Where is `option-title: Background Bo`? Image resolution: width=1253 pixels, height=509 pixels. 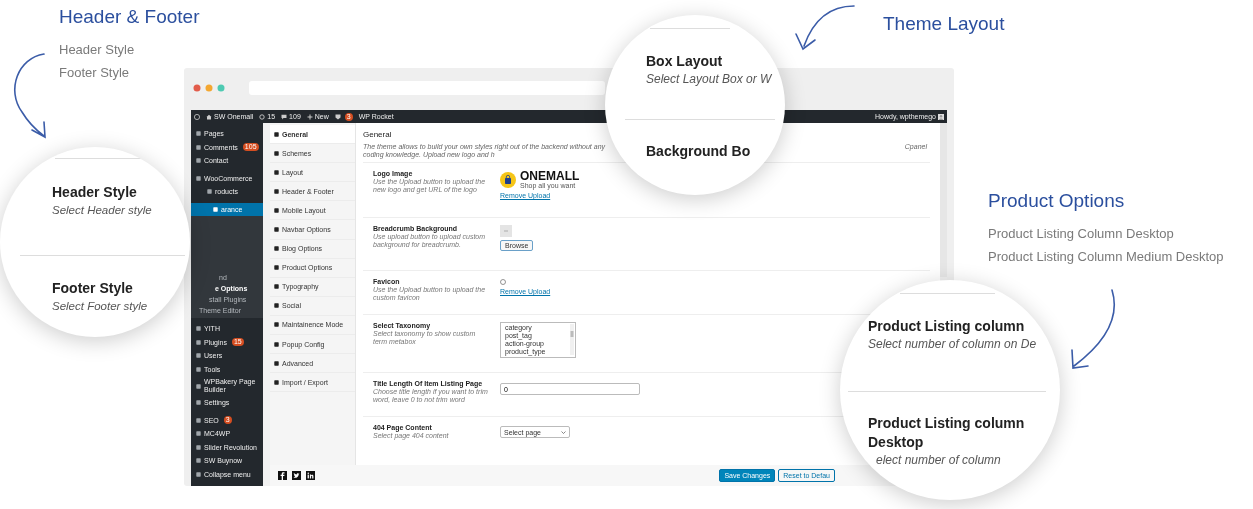 option-title: Background Bo is located at coordinates (698, 151).